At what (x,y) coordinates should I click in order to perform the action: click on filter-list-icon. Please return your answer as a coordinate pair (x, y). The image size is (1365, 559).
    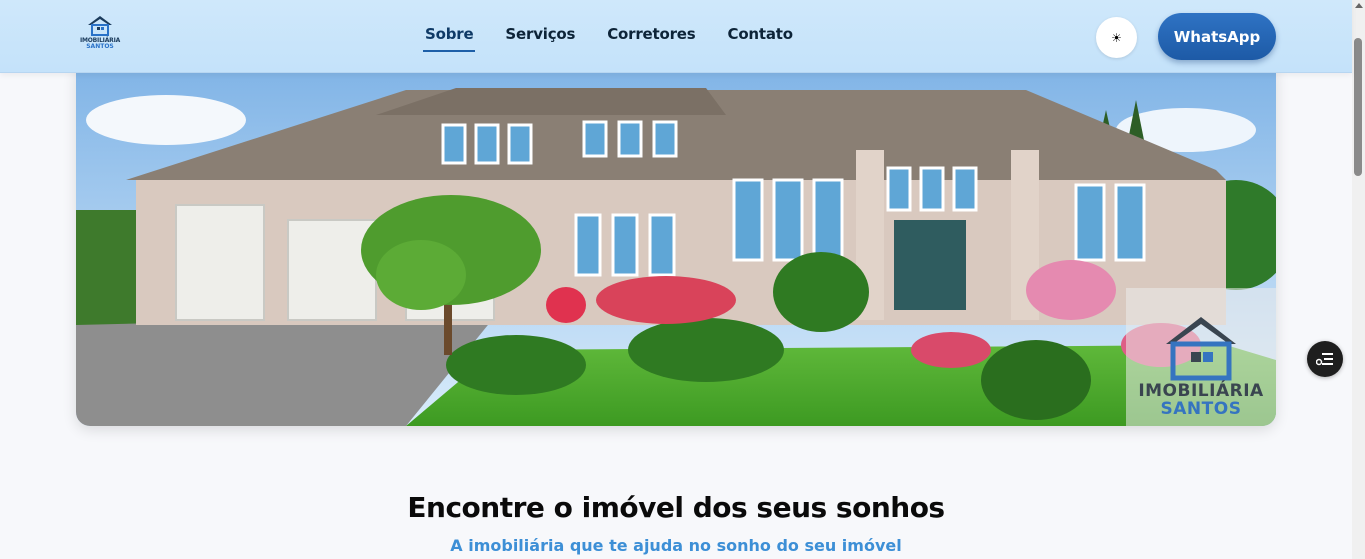
    Looking at the image, I should click on (1324, 359).